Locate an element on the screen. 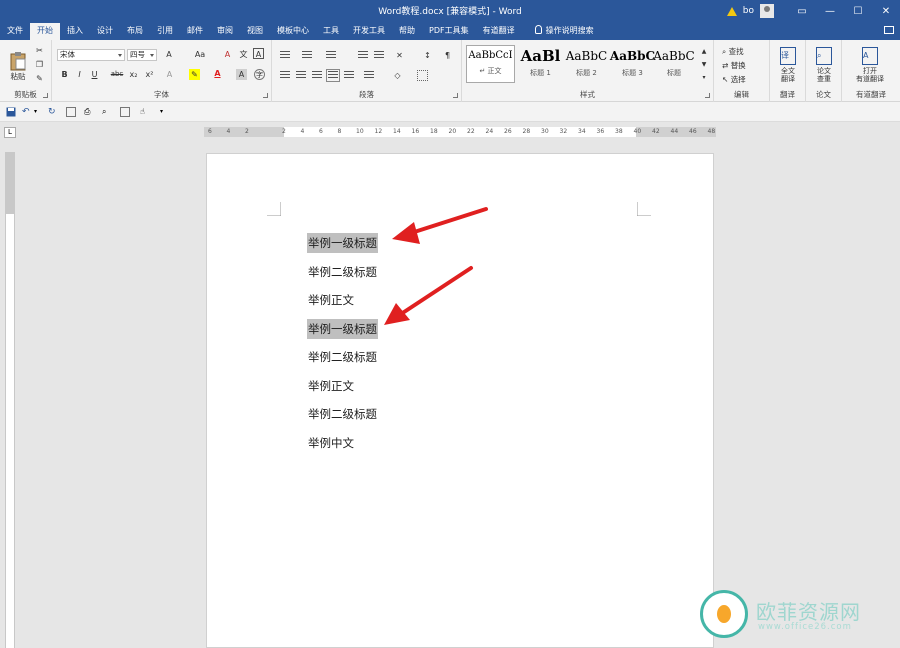 This screenshot has height=648, width=900. tab-help: 帮助 is located at coordinates (407, 31).